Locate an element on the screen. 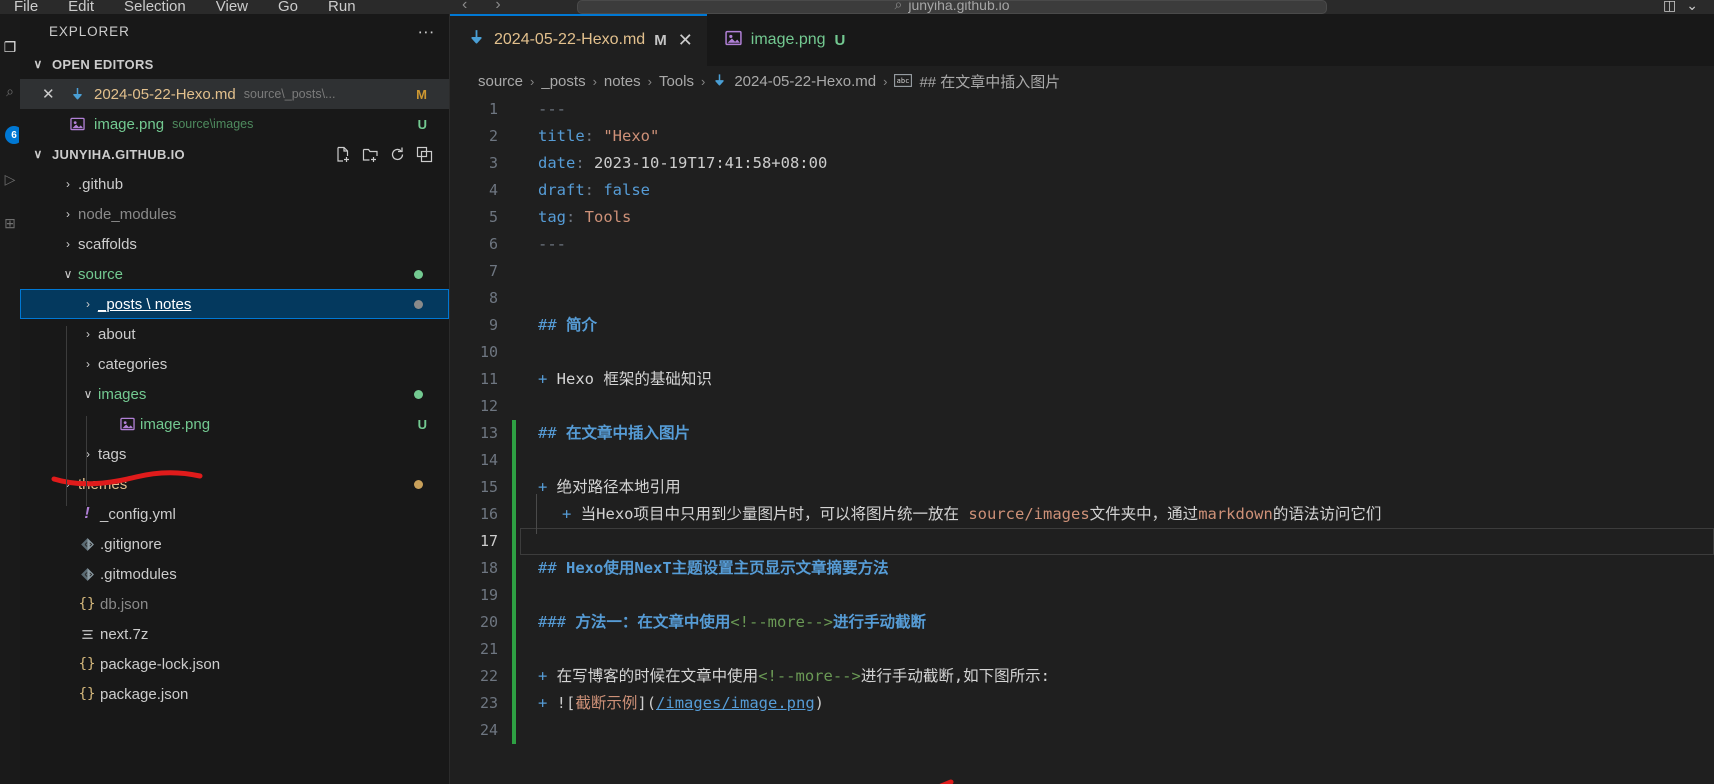  breadcrumb-item: _posts is located at coordinates (563, 81).